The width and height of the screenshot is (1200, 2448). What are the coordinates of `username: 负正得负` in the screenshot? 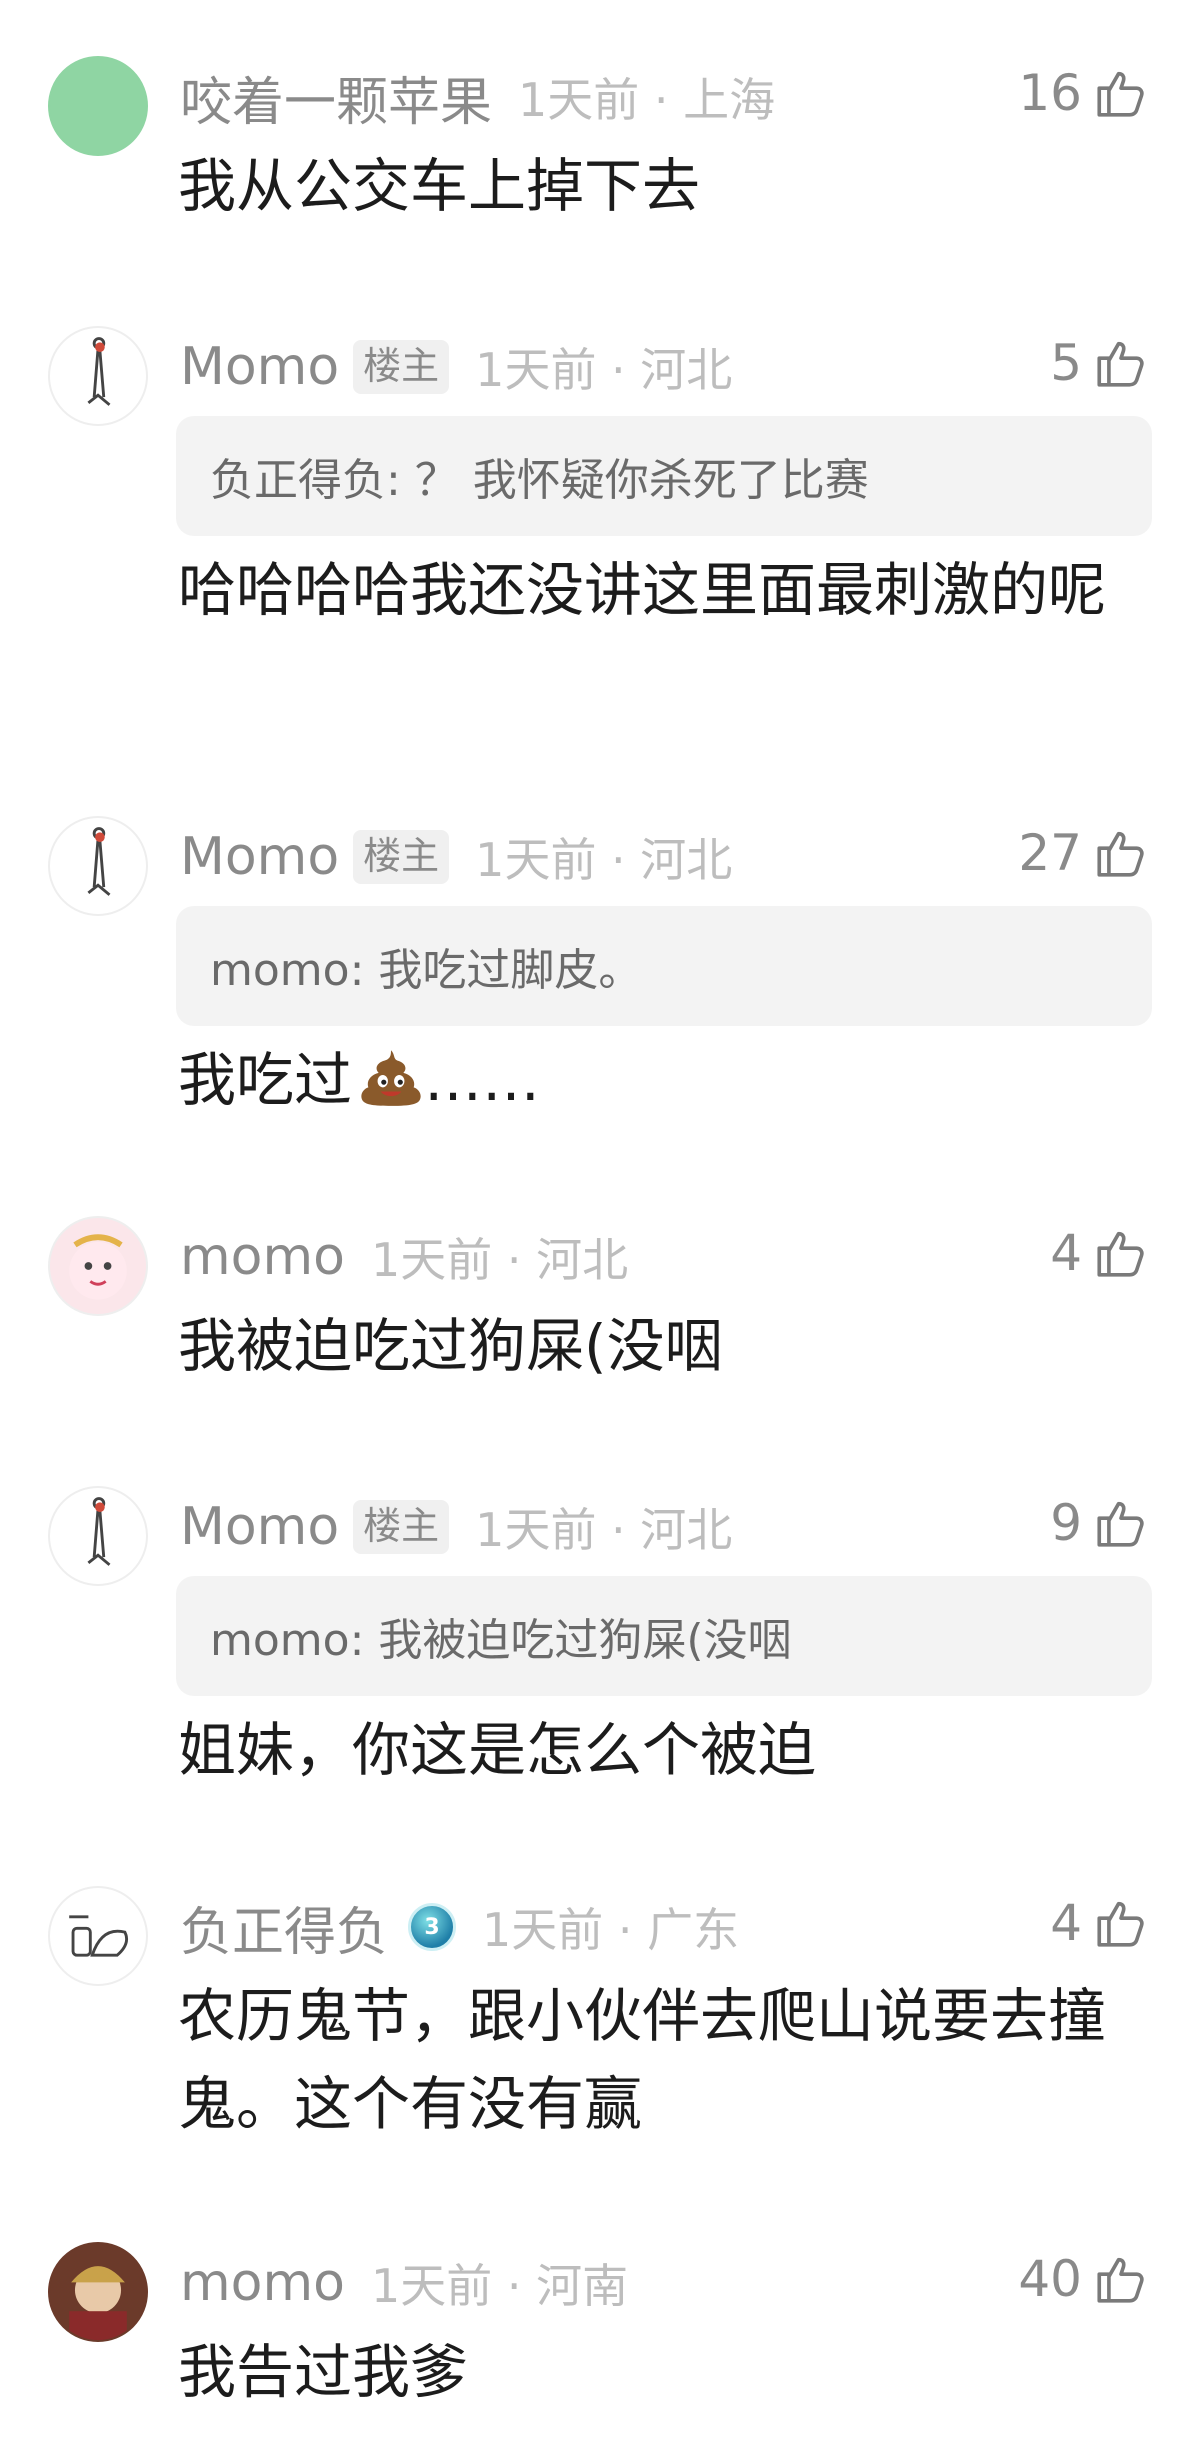 It's located at (284, 1927).